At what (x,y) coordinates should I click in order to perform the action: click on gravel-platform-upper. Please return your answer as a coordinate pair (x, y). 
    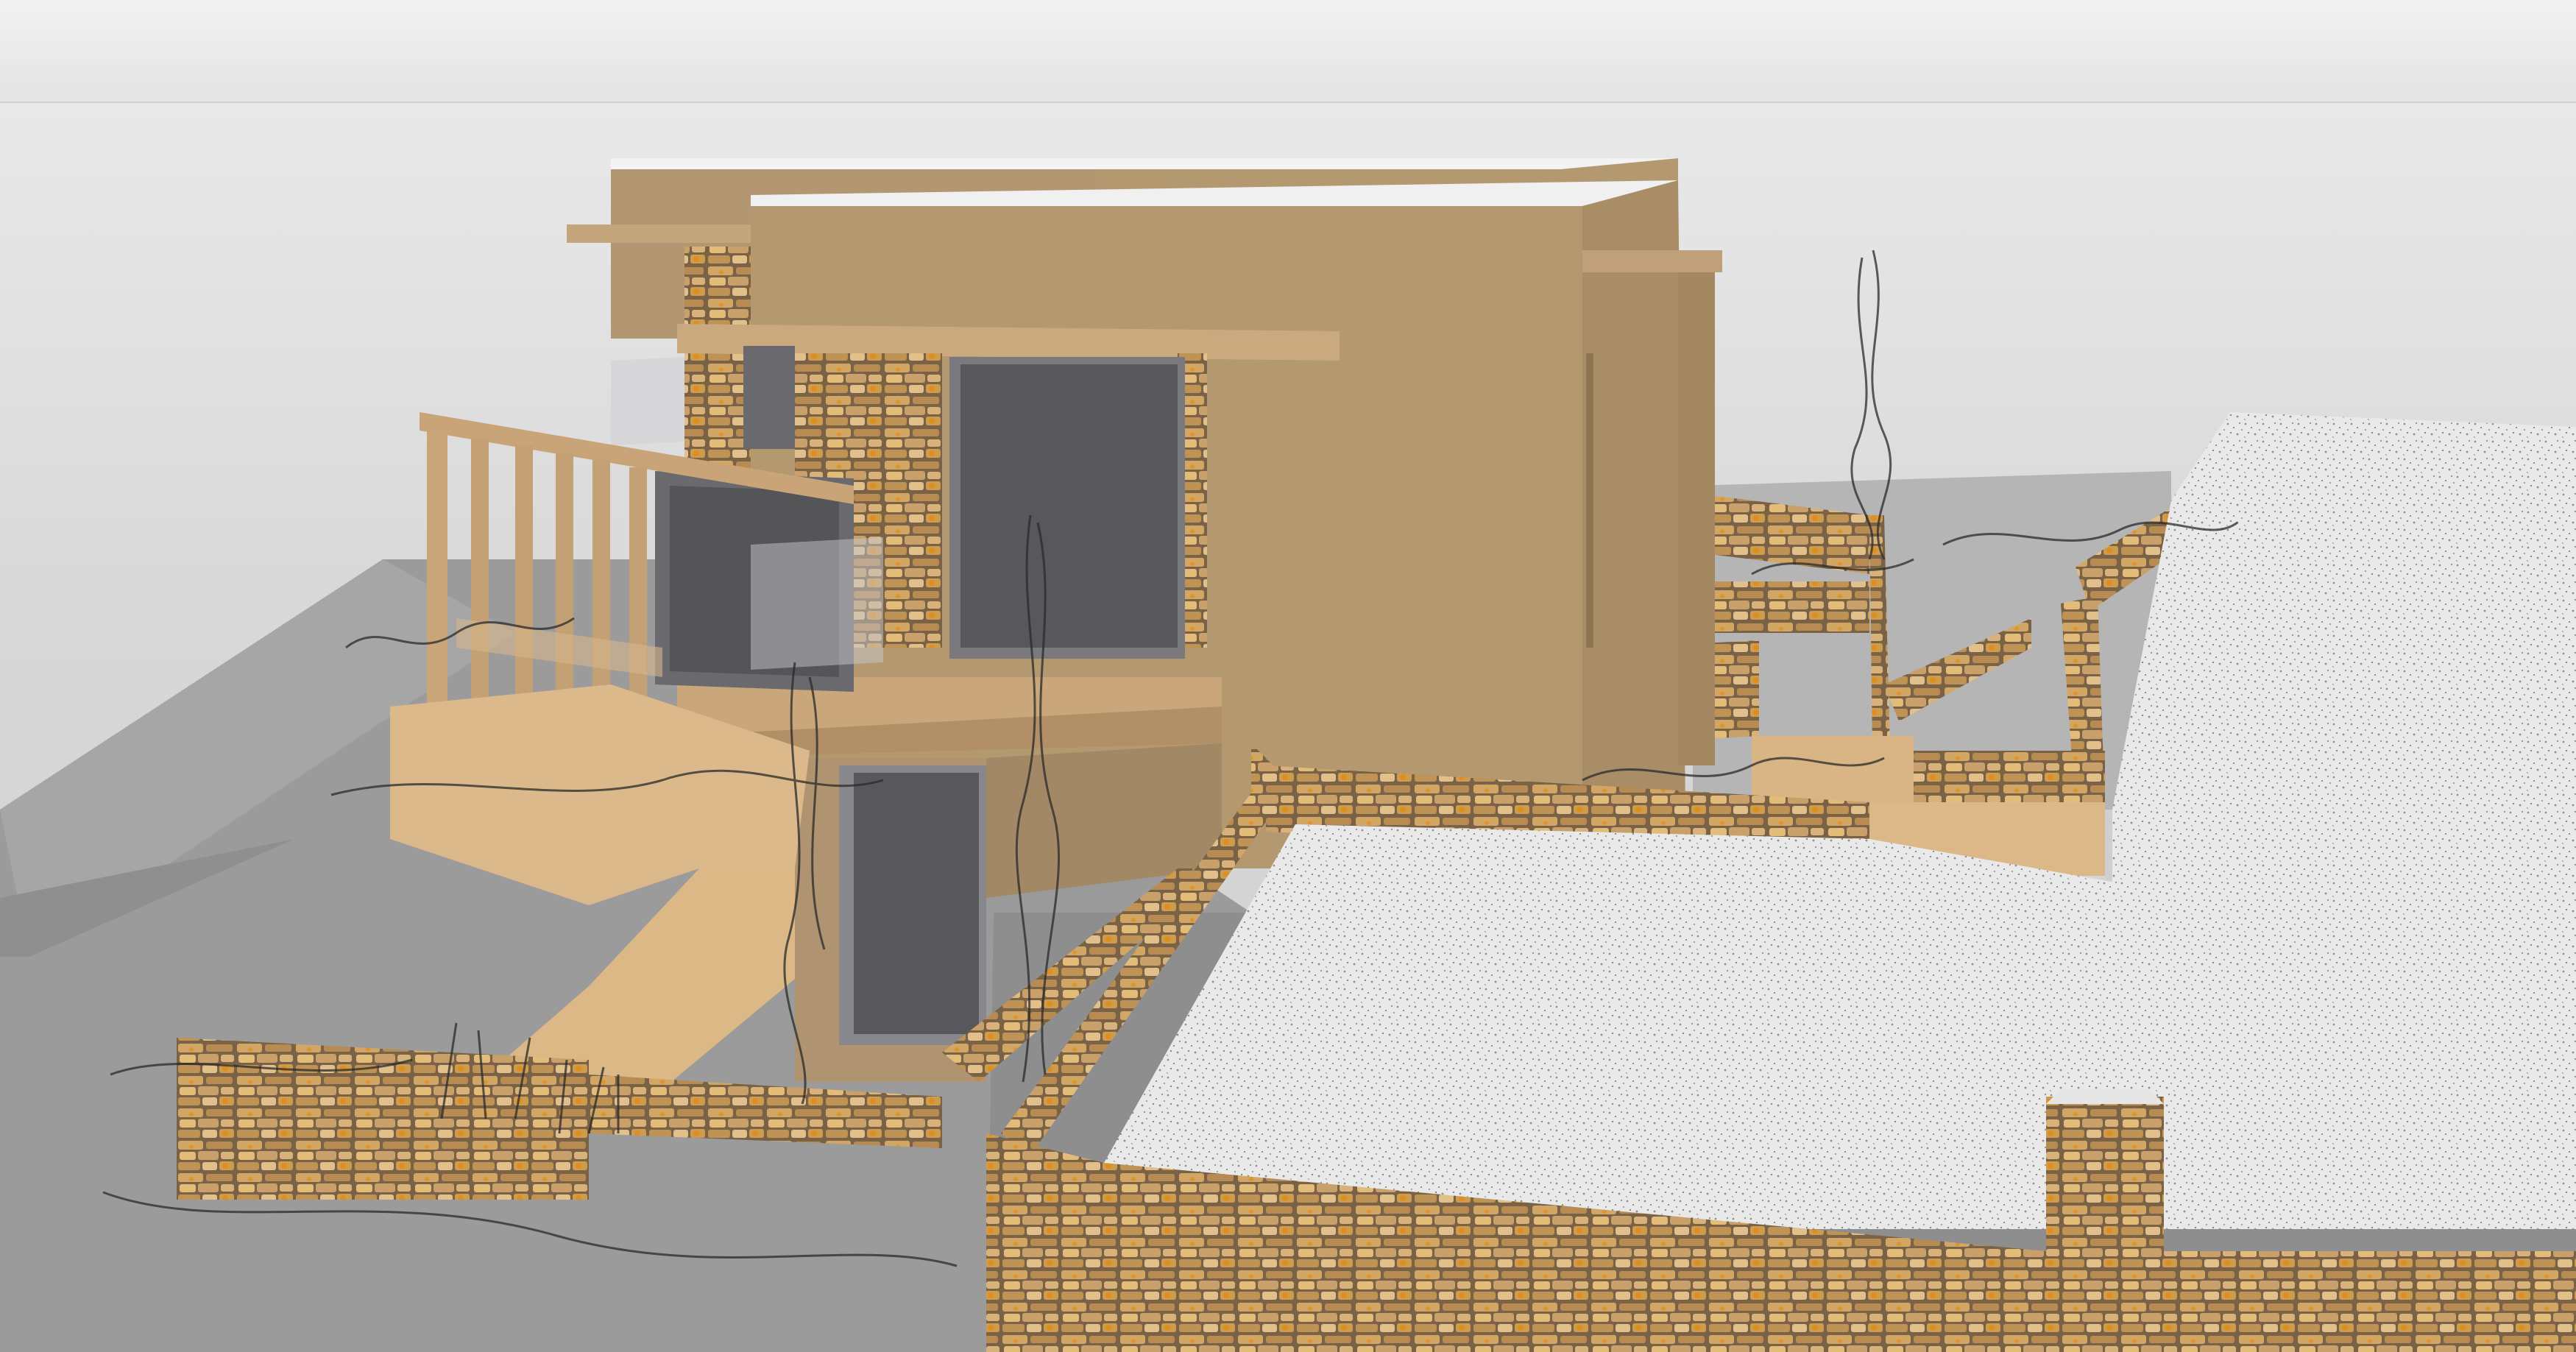
    Looking at the image, I should click on (2340, 647).